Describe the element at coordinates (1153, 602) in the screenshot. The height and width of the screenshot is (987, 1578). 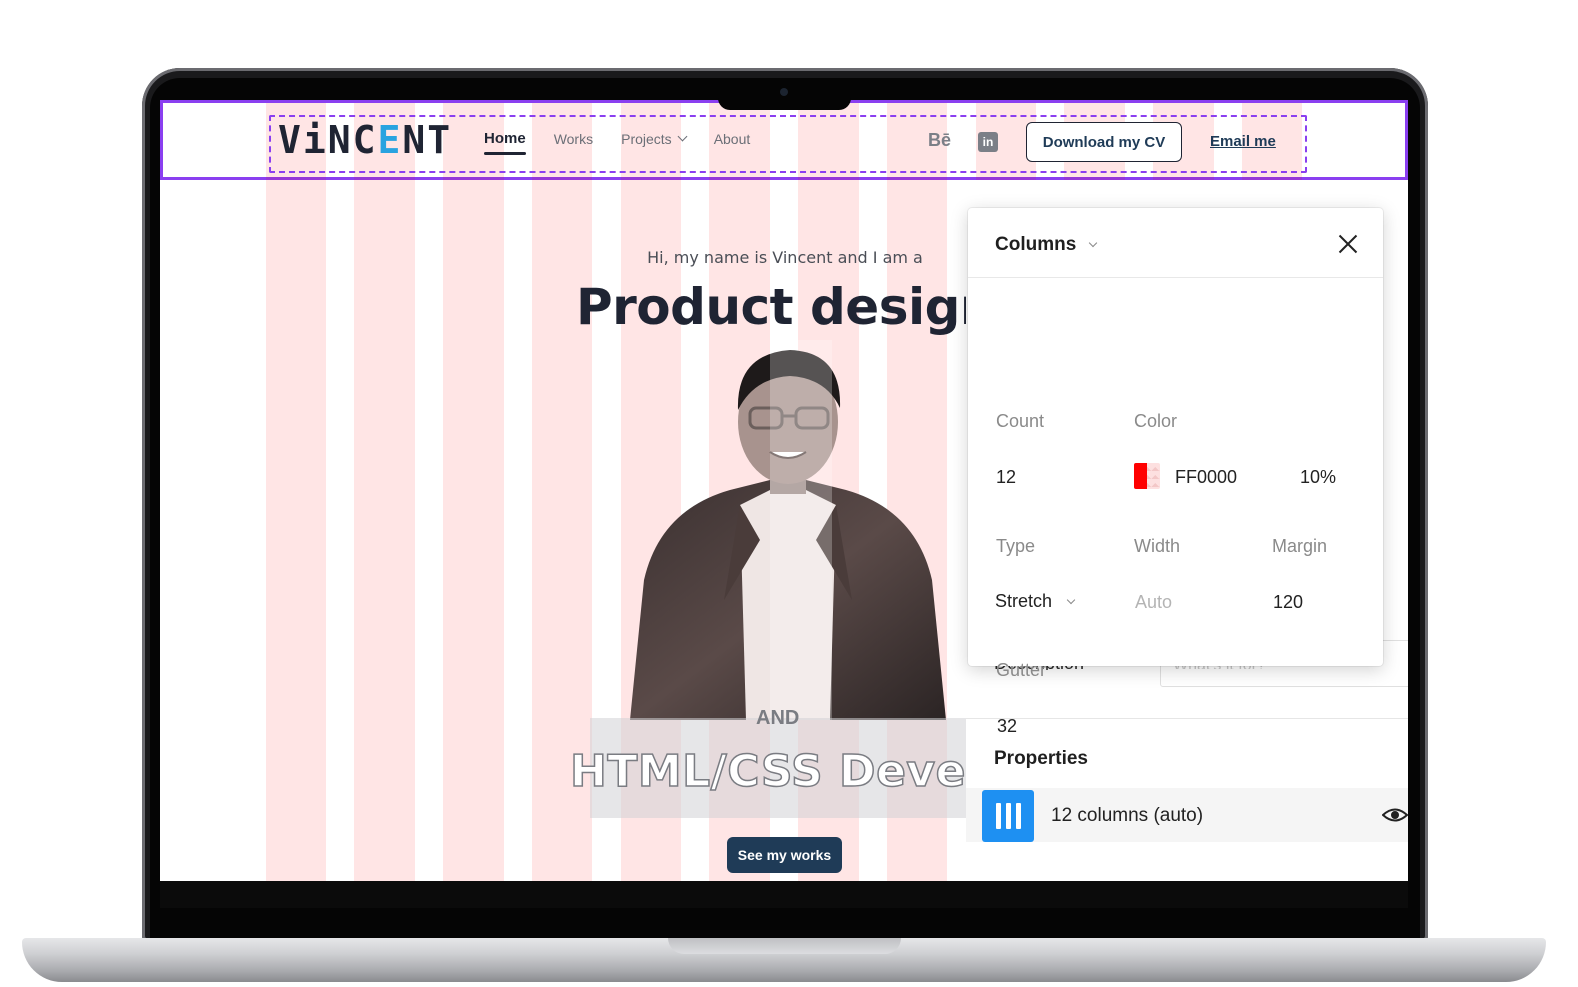
I see `width-input: Auto` at that location.